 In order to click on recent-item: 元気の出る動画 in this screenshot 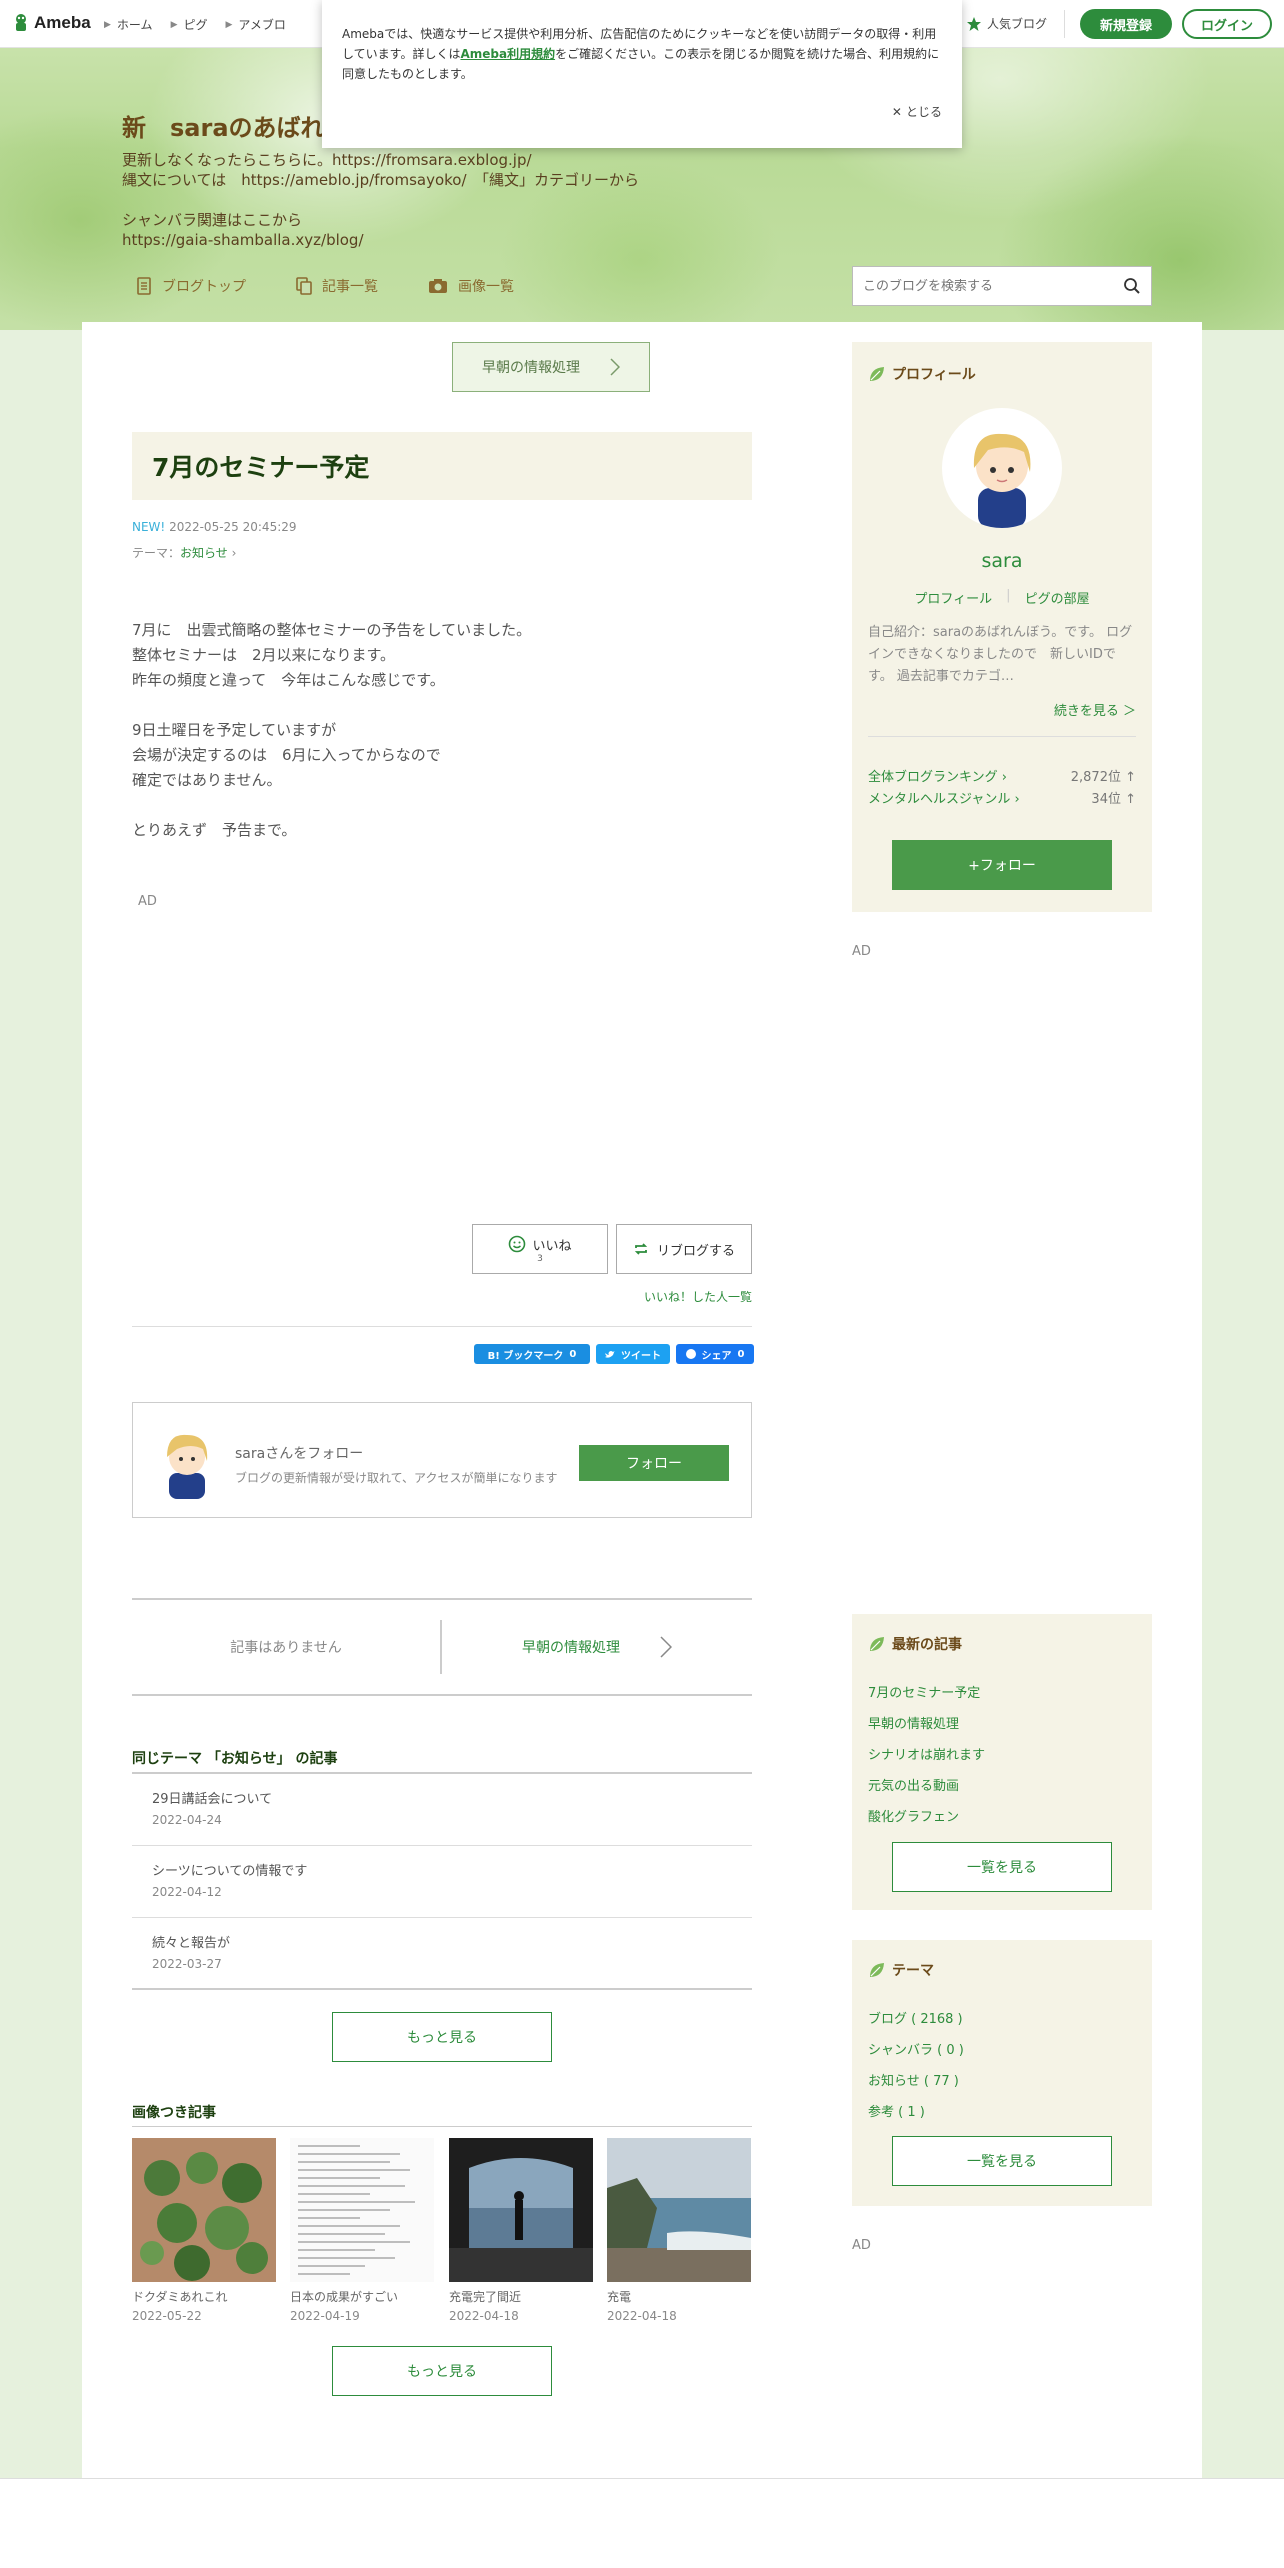, I will do `click(913, 1784)`.